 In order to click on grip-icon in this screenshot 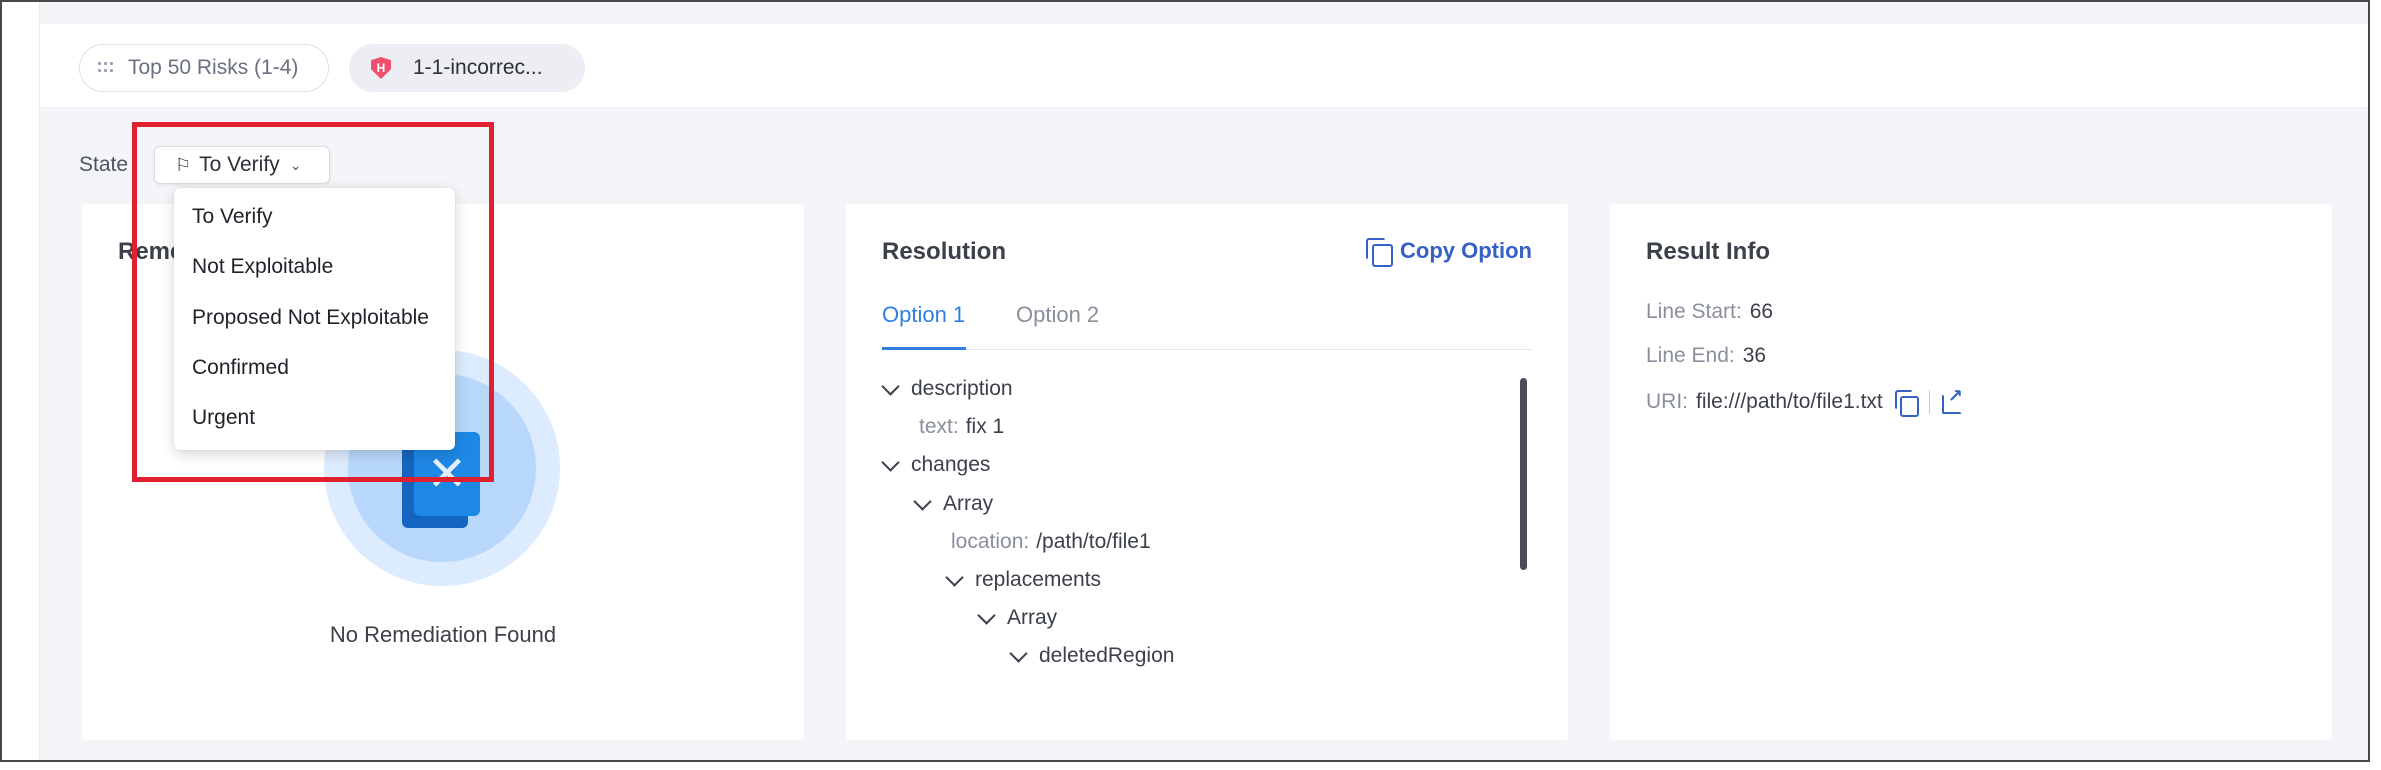, I will do `click(107, 68)`.